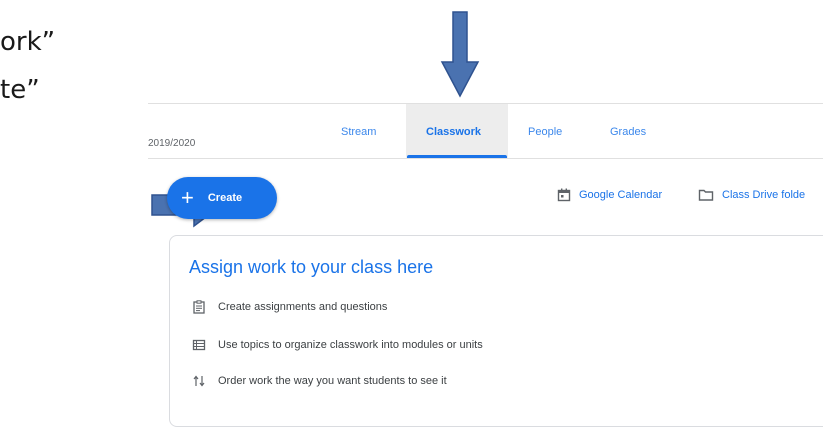 Image resolution: width=823 pixels, height=427 pixels. I want to click on google-calendar-link: Google Calendar, so click(609, 195).